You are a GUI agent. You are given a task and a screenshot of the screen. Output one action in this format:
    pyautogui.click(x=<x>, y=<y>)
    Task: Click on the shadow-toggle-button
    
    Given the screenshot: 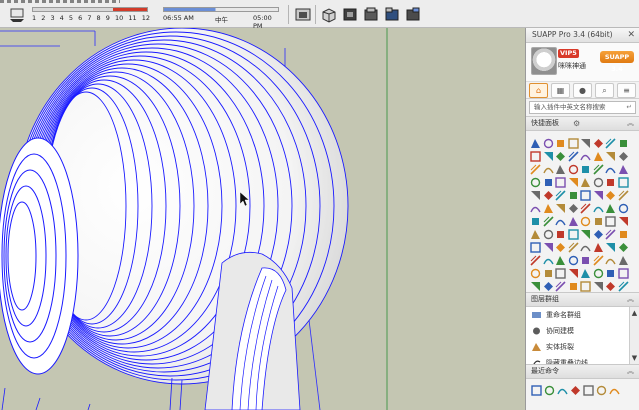 What is the action you would take?
    pyautogui.click(x=17, y=14)
    